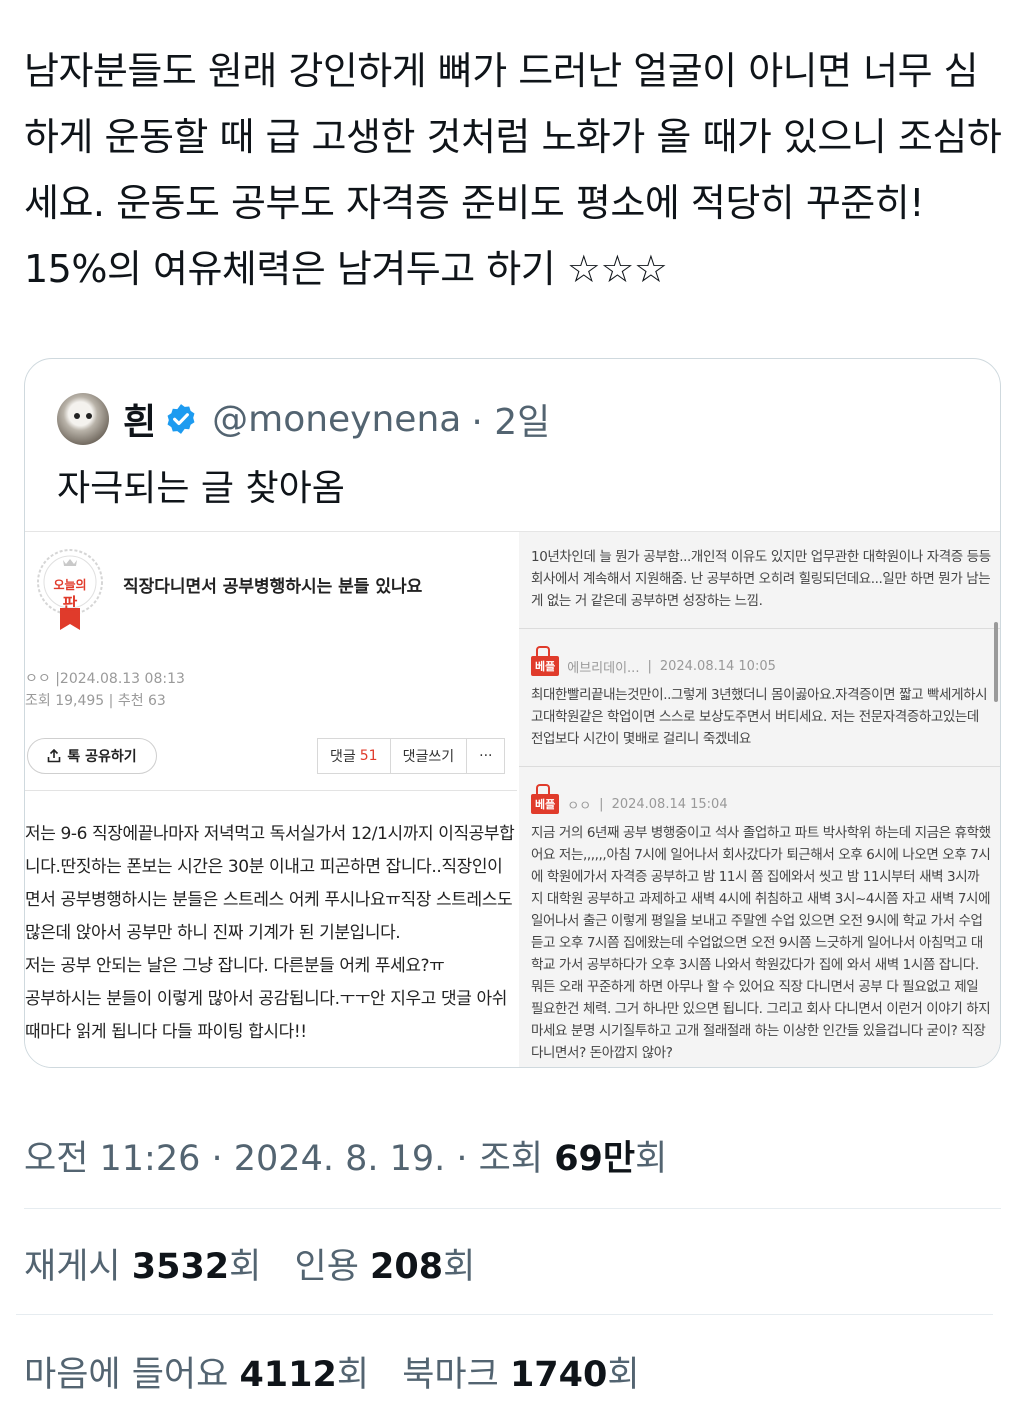  I want to click on comment-header: 베플 ㅇㅇ | 2024.08.14 15:04, so click(629, 799).